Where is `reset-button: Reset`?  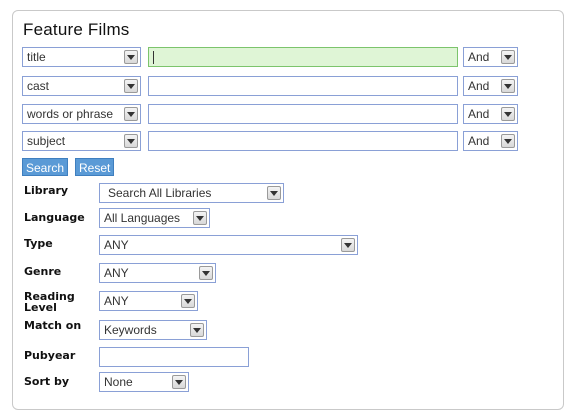
reset-button: Reset is located at coordinates (95, 167).